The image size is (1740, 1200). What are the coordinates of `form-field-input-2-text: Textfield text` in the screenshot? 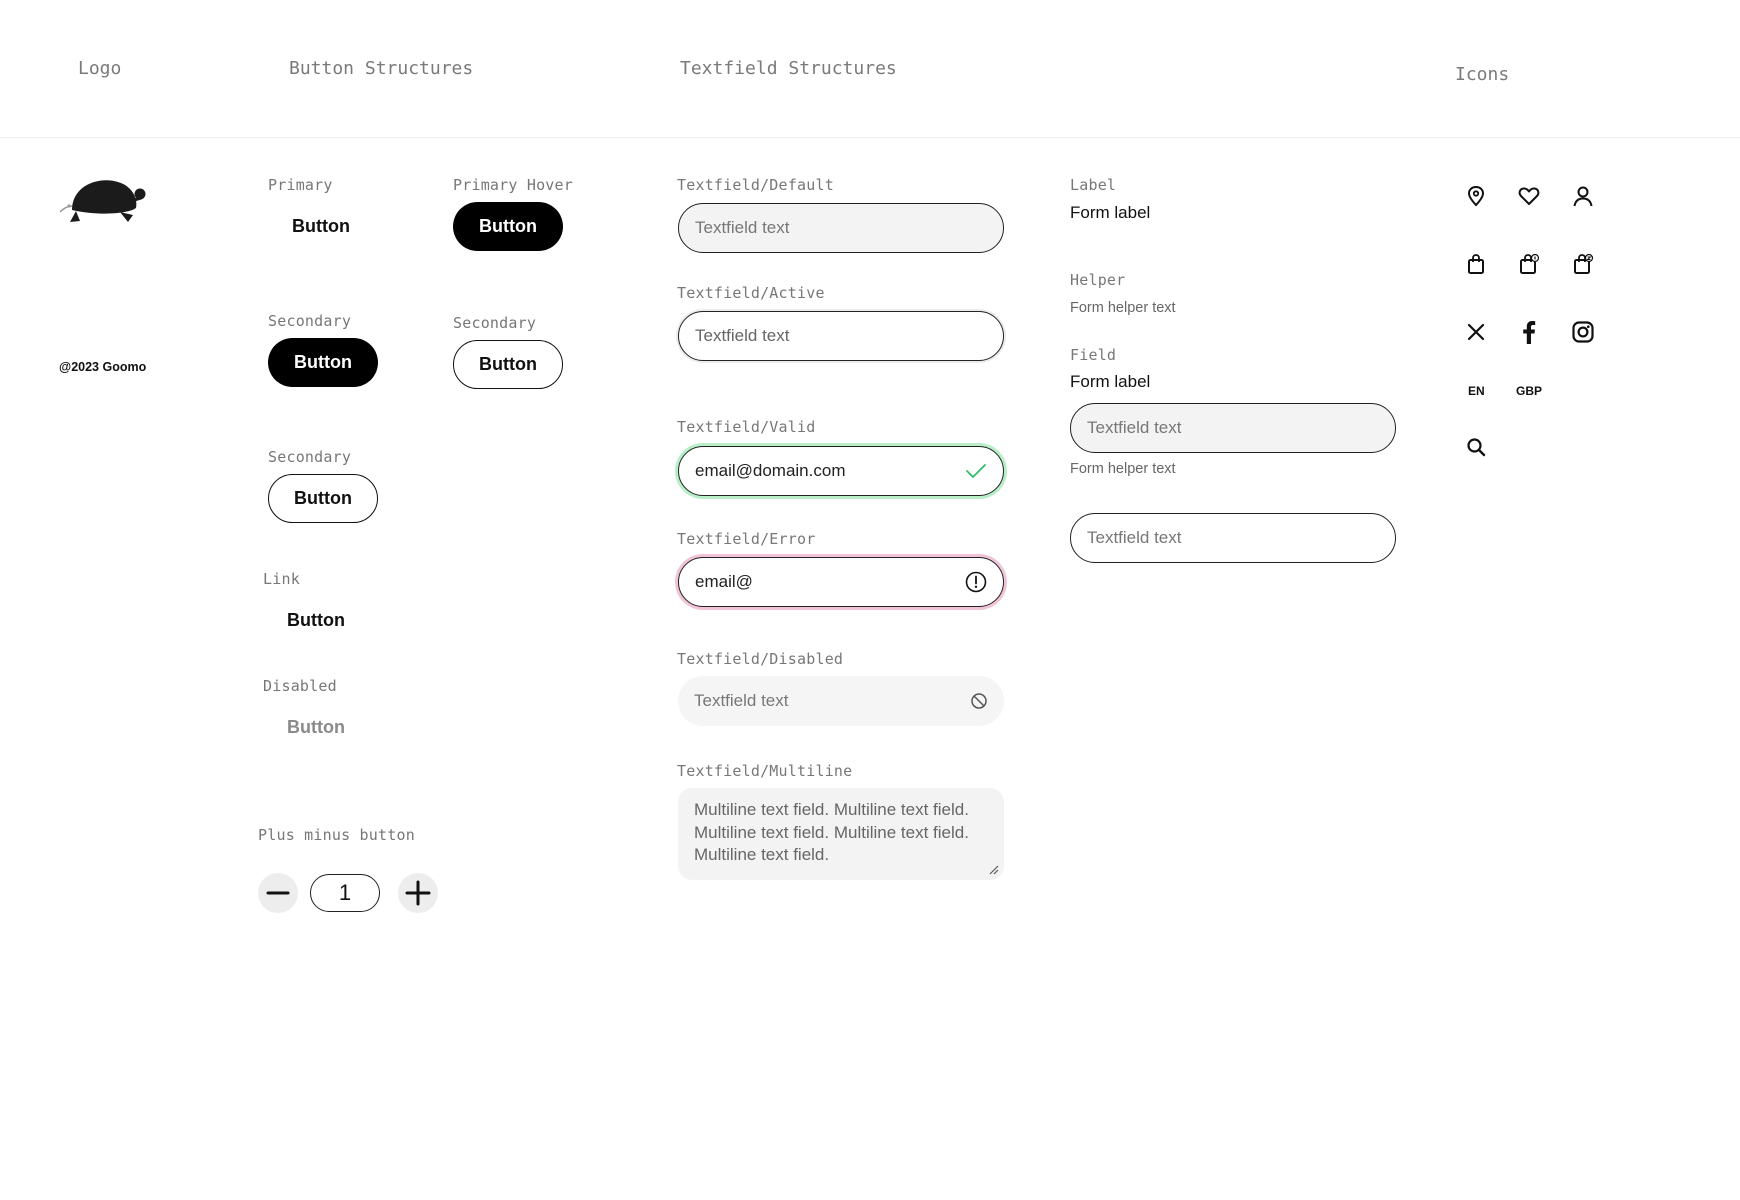 It's located at (1134, 537).